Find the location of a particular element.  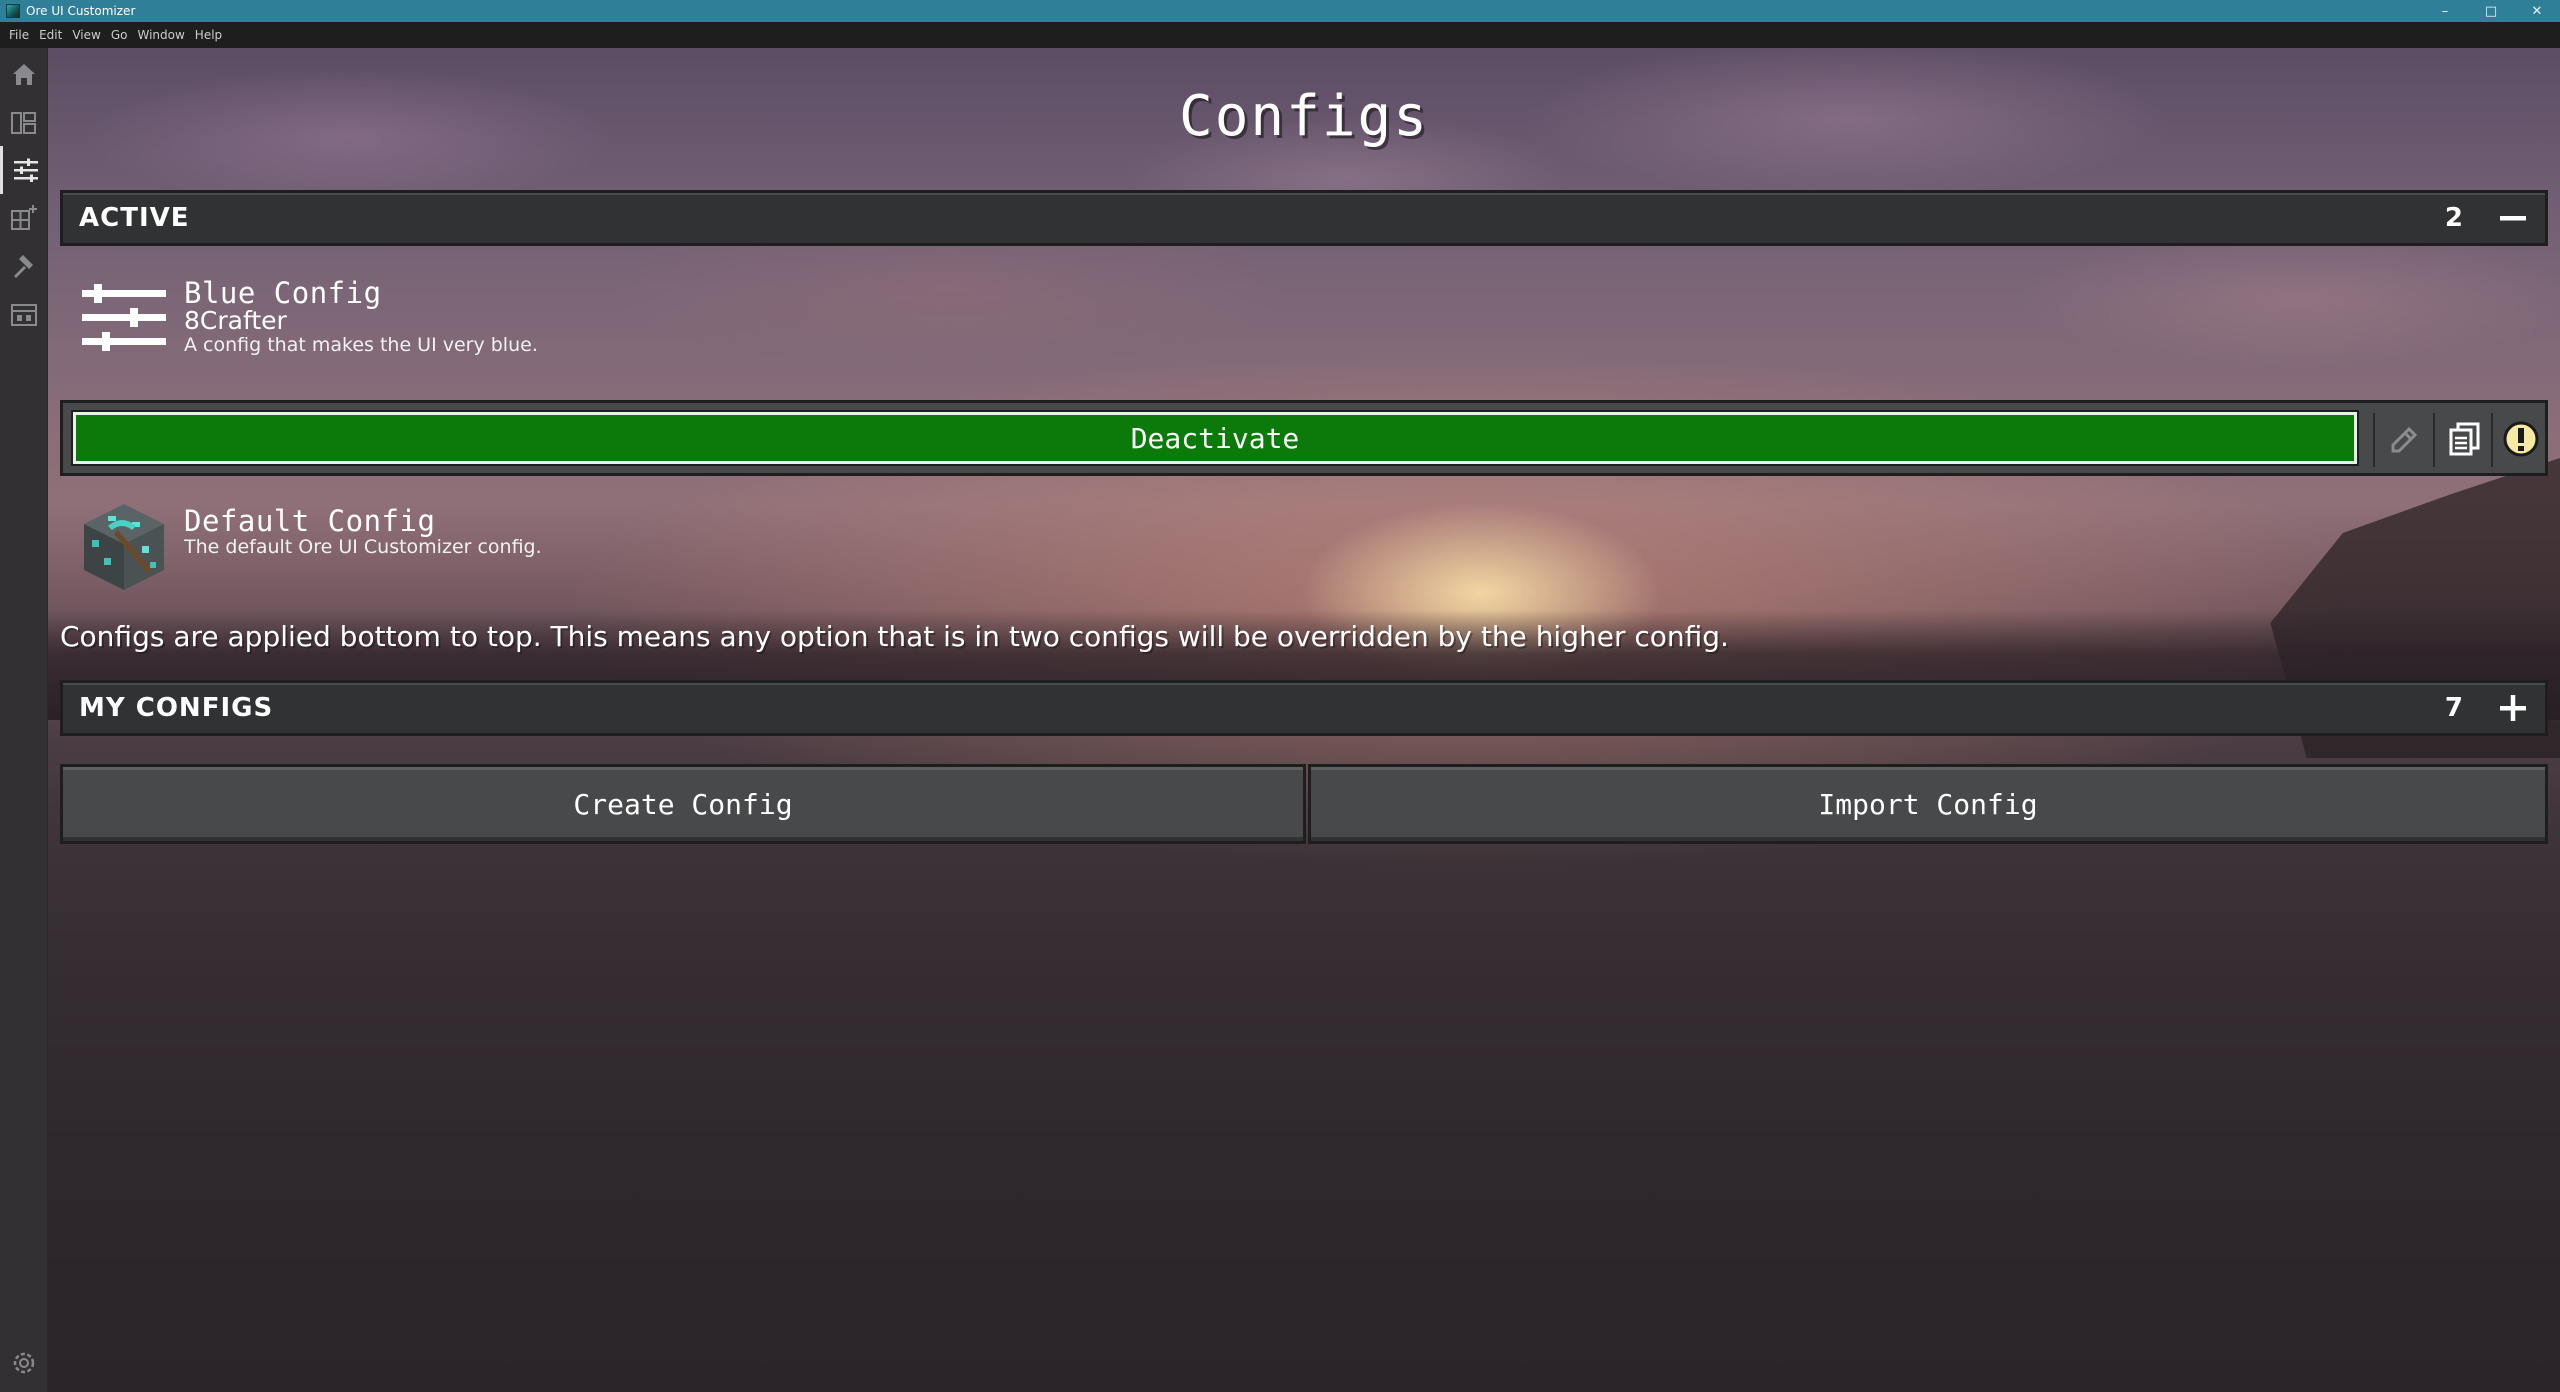

minimize-button: – is located at coordinates (2445, 11).